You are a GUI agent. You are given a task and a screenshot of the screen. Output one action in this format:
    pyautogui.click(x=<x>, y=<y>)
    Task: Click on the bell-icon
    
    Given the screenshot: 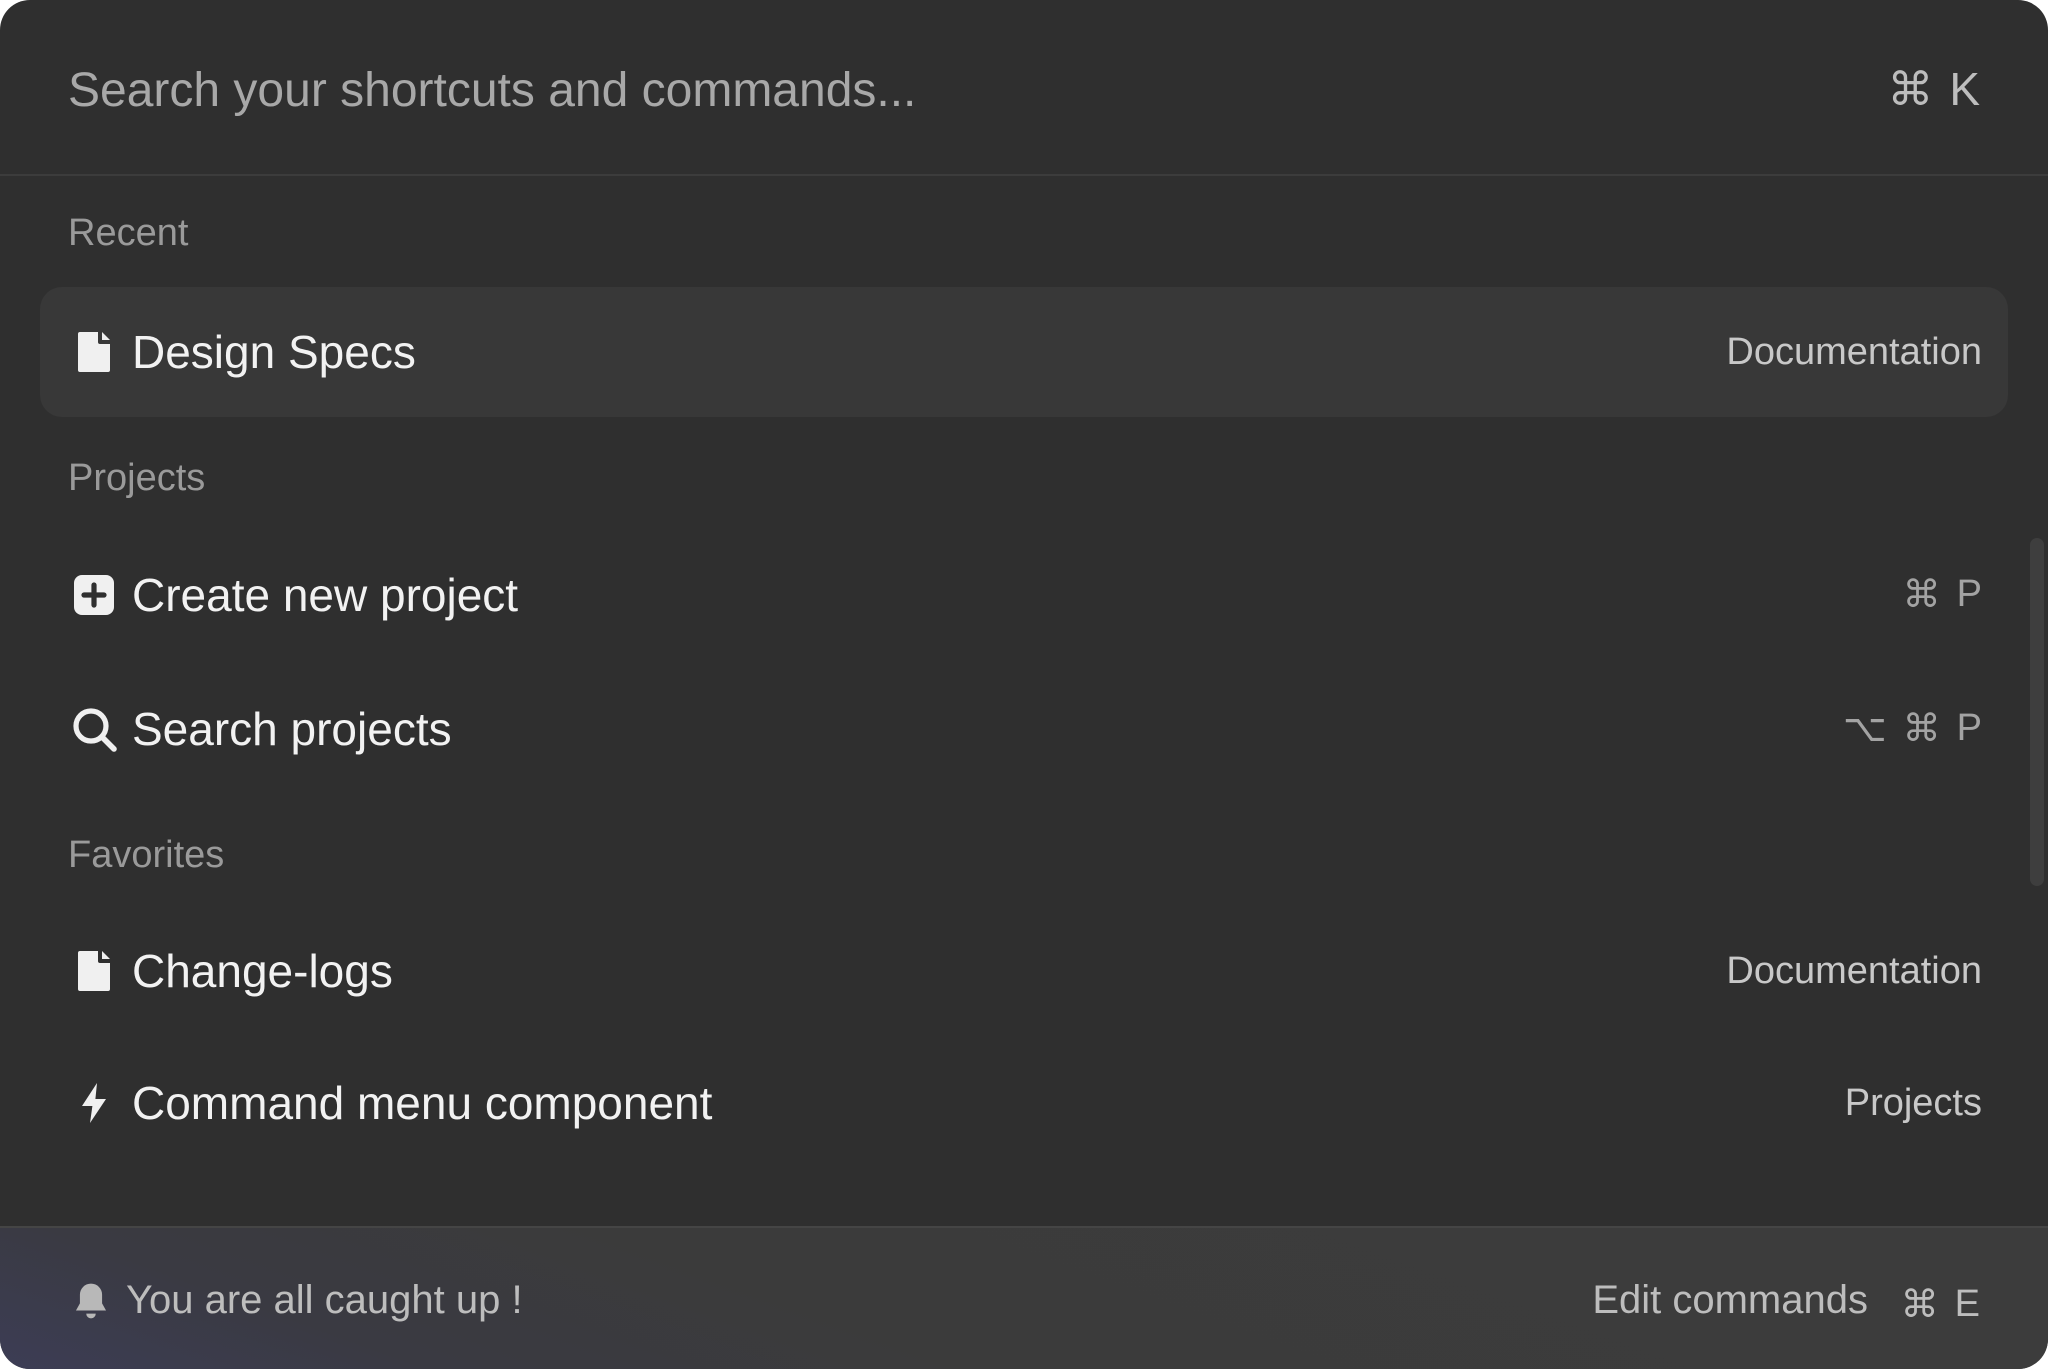 What is the action you would take?
    pyautogui.click(x=91, y=1301)
    